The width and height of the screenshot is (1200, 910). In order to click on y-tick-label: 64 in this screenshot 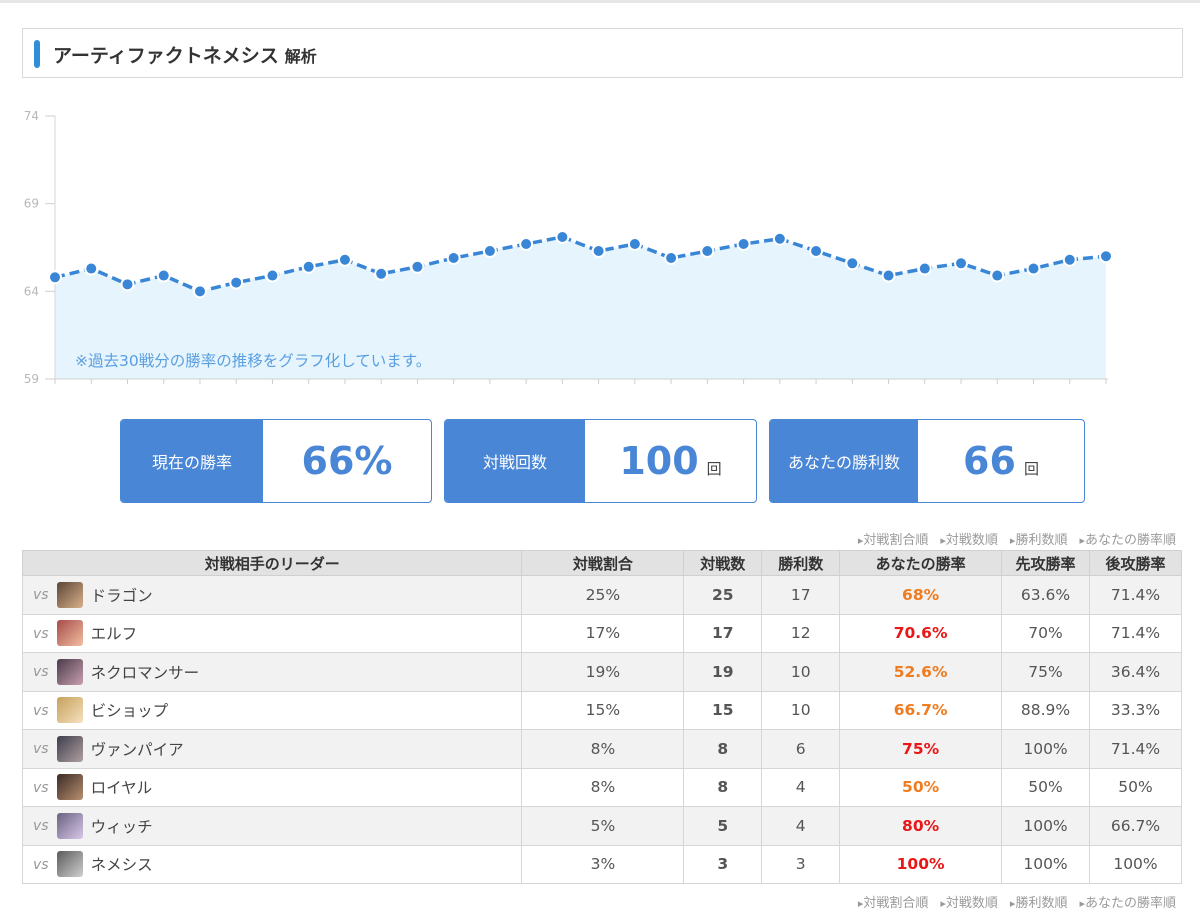, I will do `click(31, 291)`.